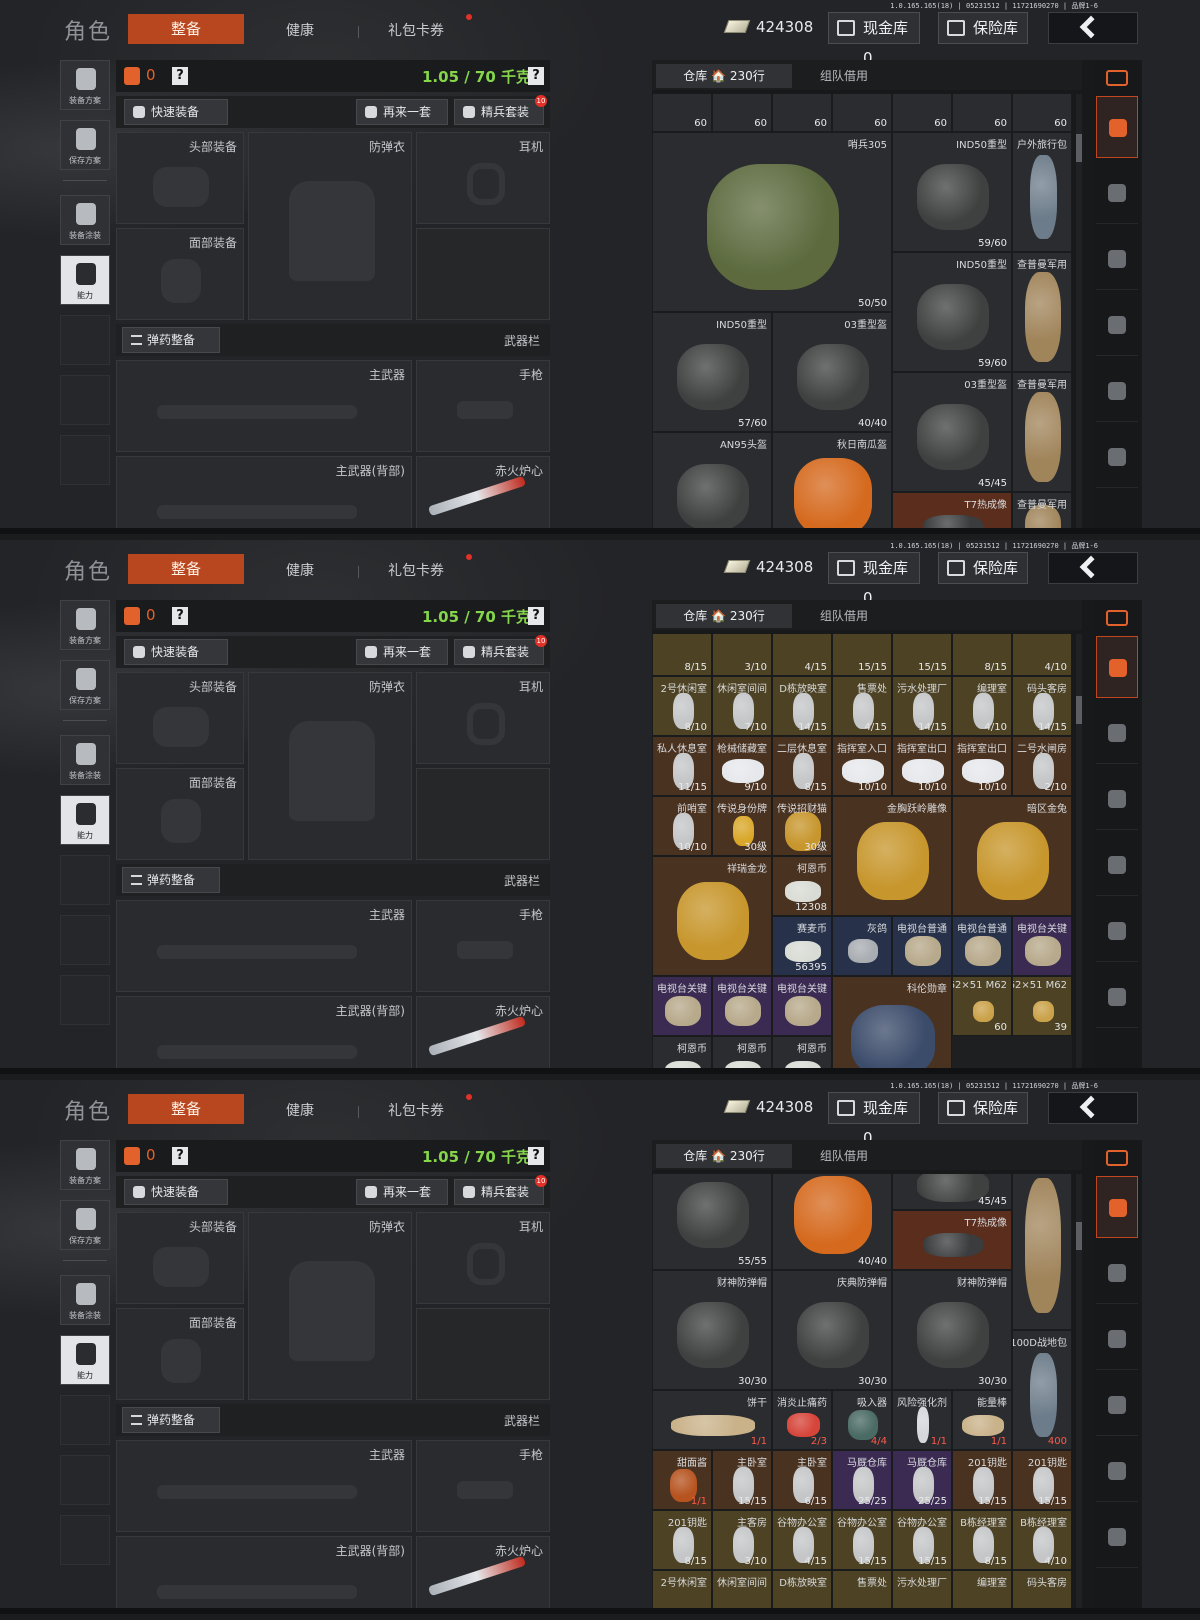 This screenshot has height=1620, width=1200. What do you see at coordinates (1042, 1390) in the screenshot?
I see `inventory-item: 100D战地包 400` at bounding box center [1042, 1390].